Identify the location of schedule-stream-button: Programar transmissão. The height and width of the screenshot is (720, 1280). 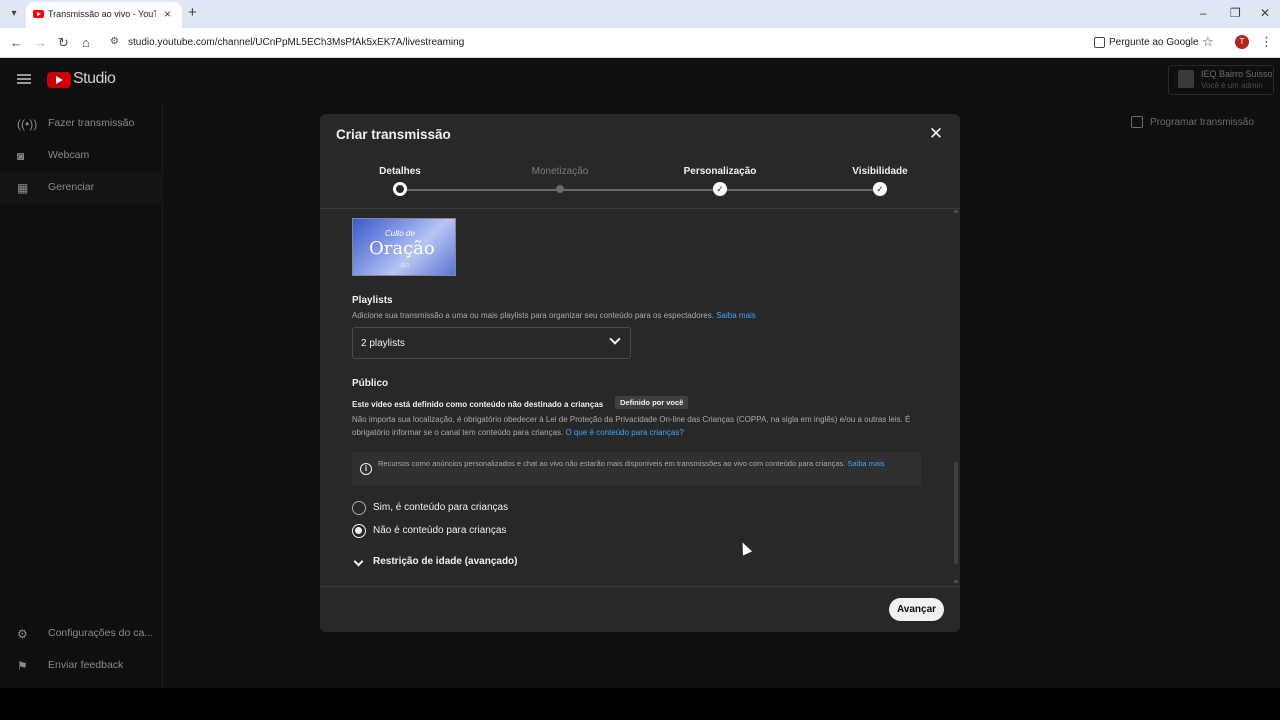
(1191, 123).